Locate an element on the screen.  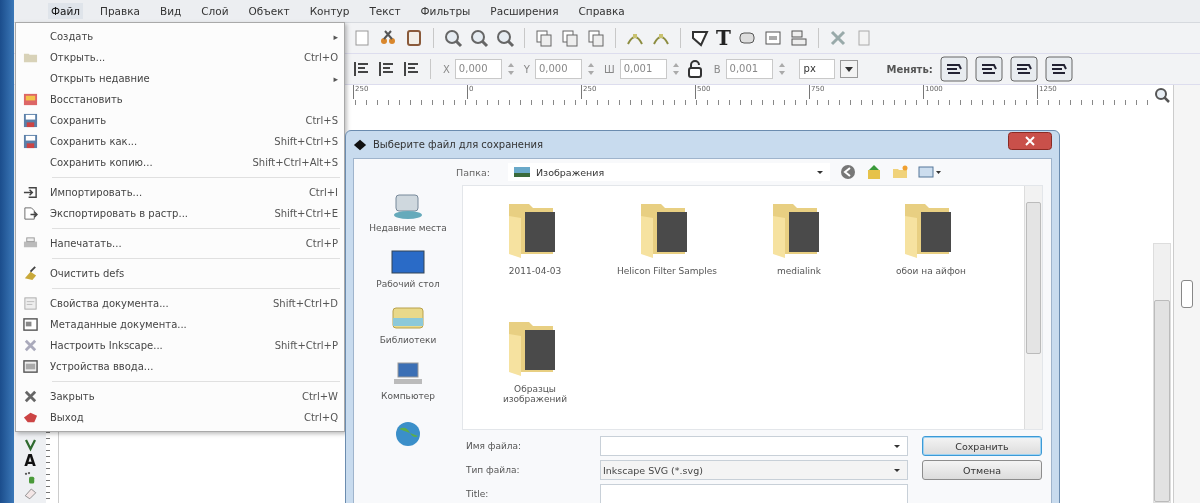
file-list-scrollbar is located at coordinates (1033, 307).